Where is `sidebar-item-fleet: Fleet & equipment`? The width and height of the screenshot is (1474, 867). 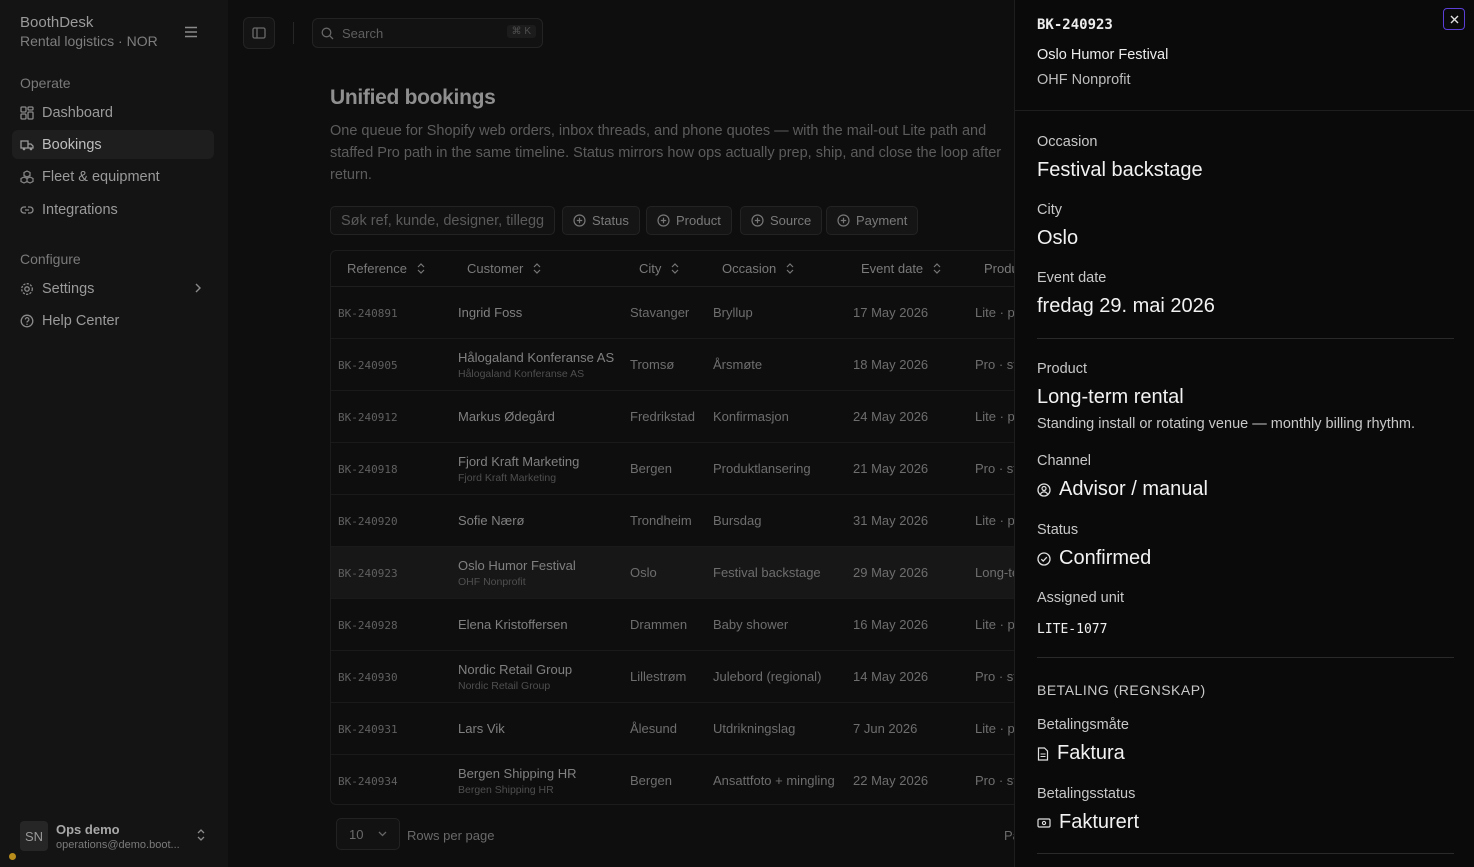
sidebar-item-fleet: Fleet & equipment is located at coordinates (113, 176).